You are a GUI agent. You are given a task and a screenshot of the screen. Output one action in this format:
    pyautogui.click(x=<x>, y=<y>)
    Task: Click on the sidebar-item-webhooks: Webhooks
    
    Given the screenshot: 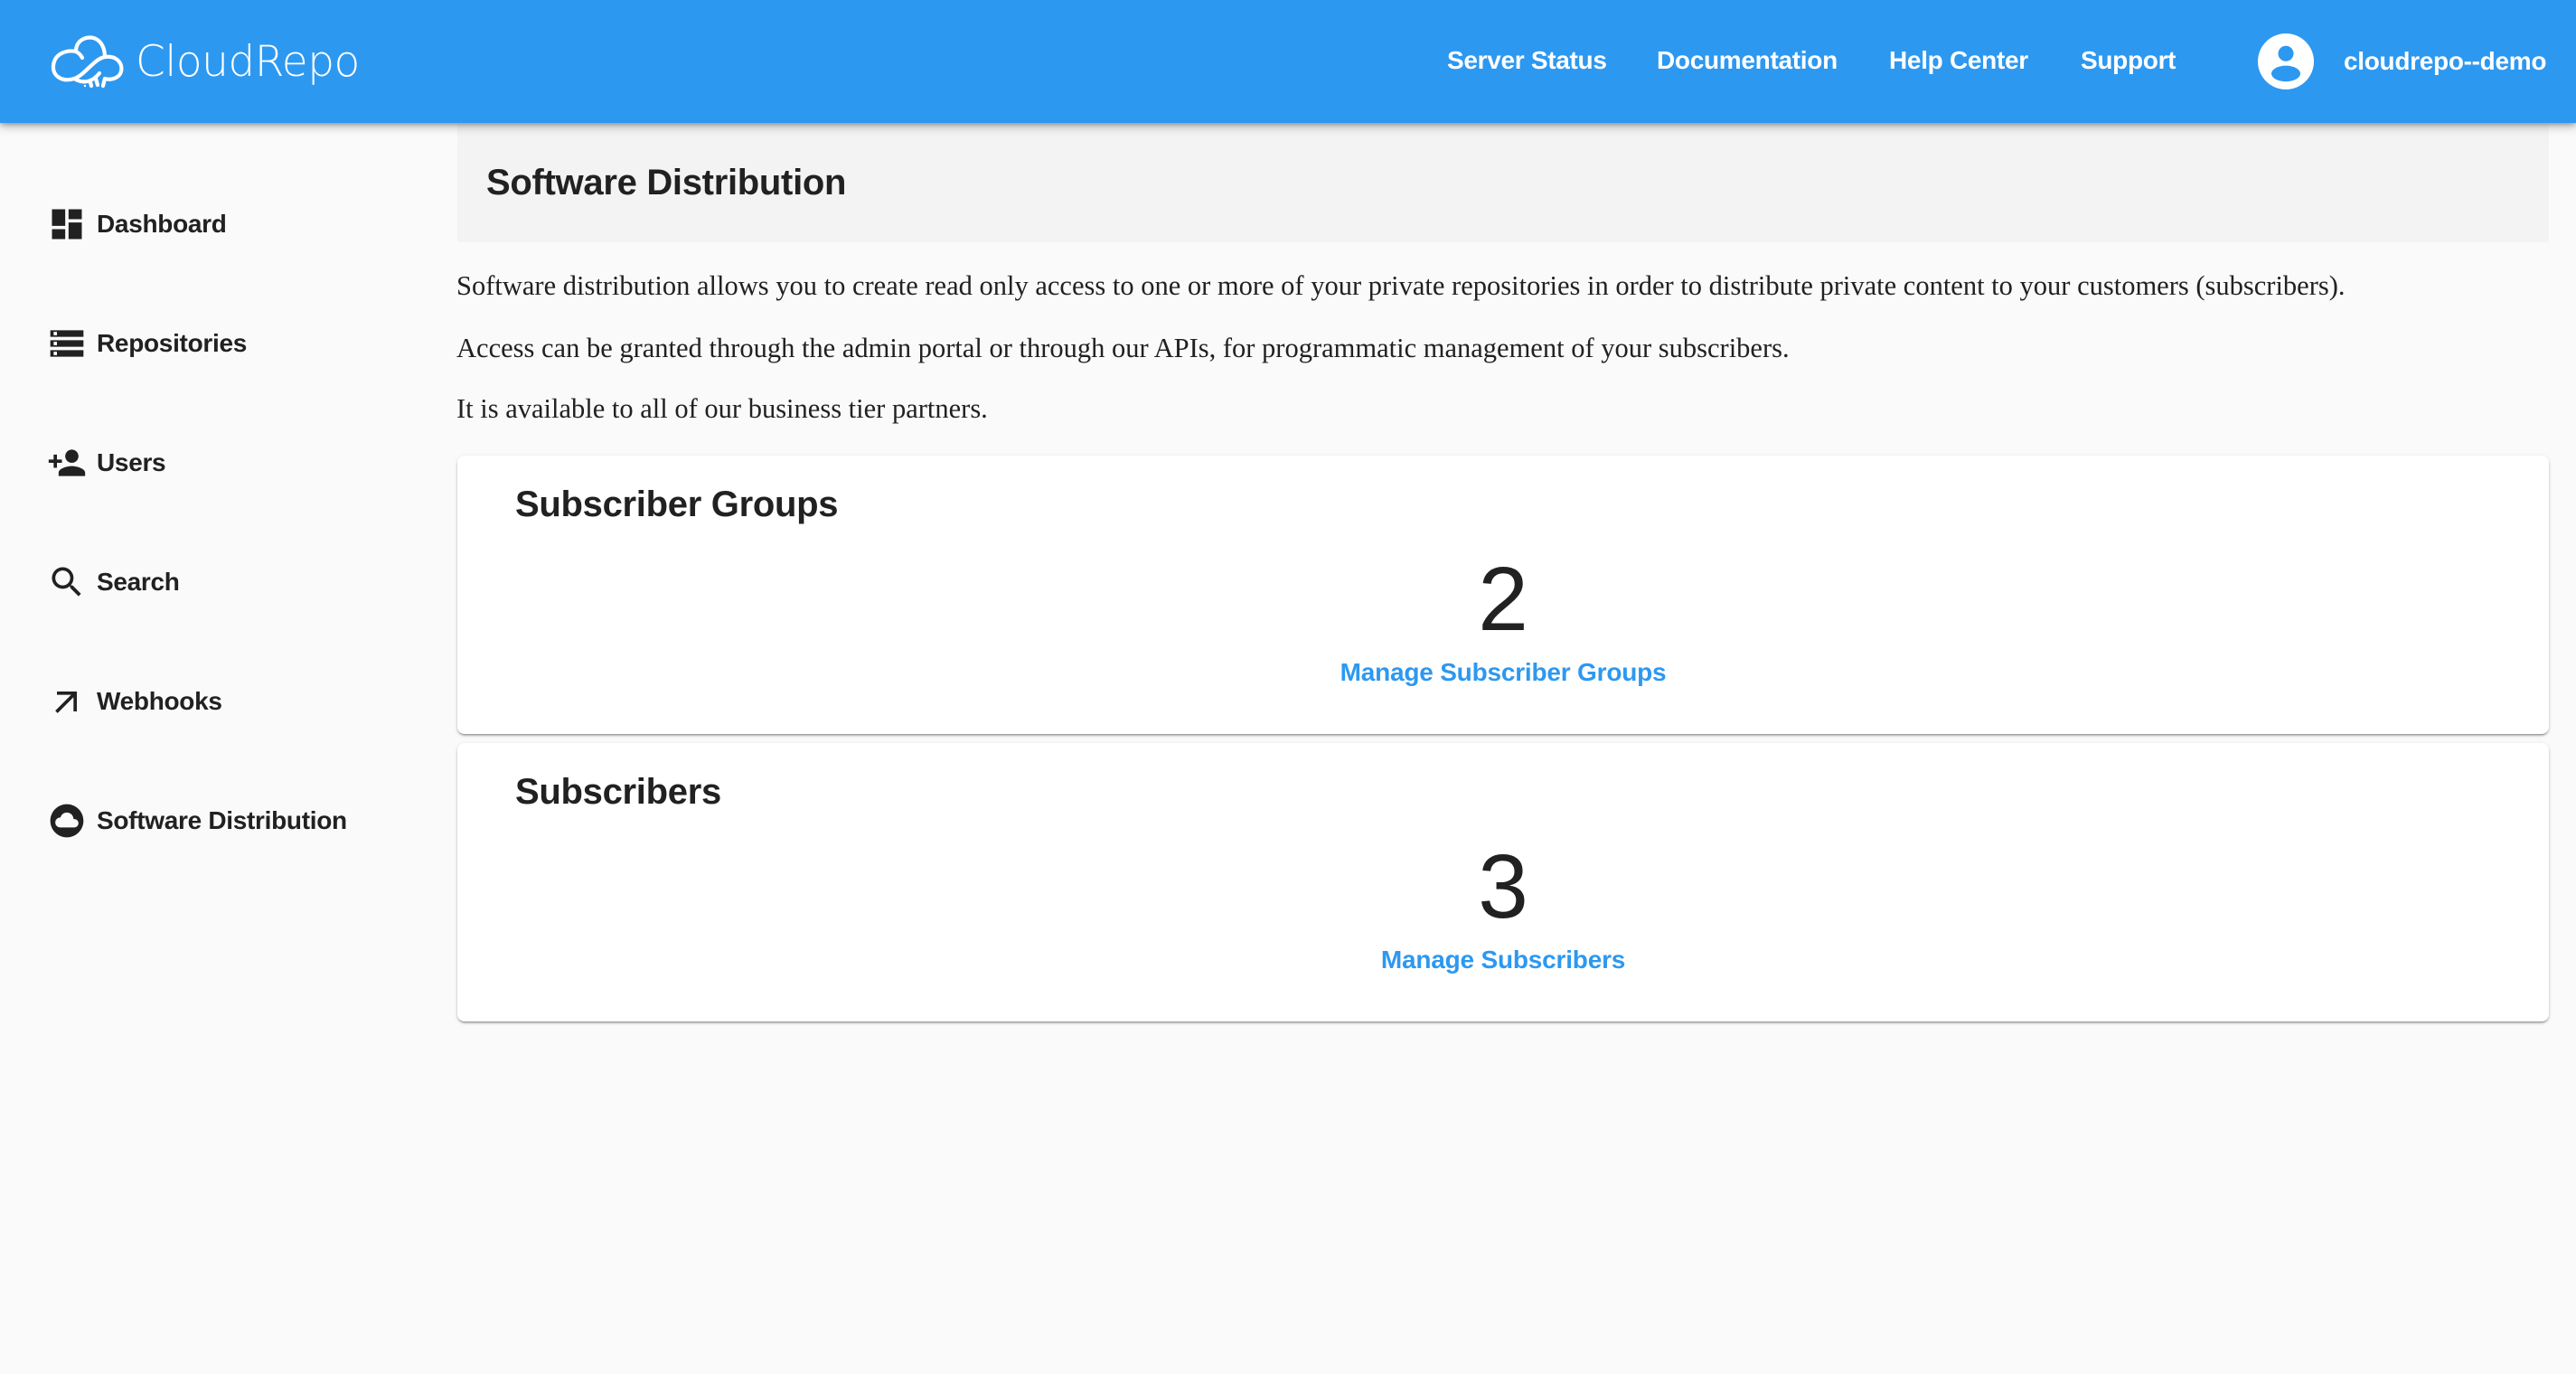 What is the action you would take?
    pyautogui.click(x=134, y=701)
    